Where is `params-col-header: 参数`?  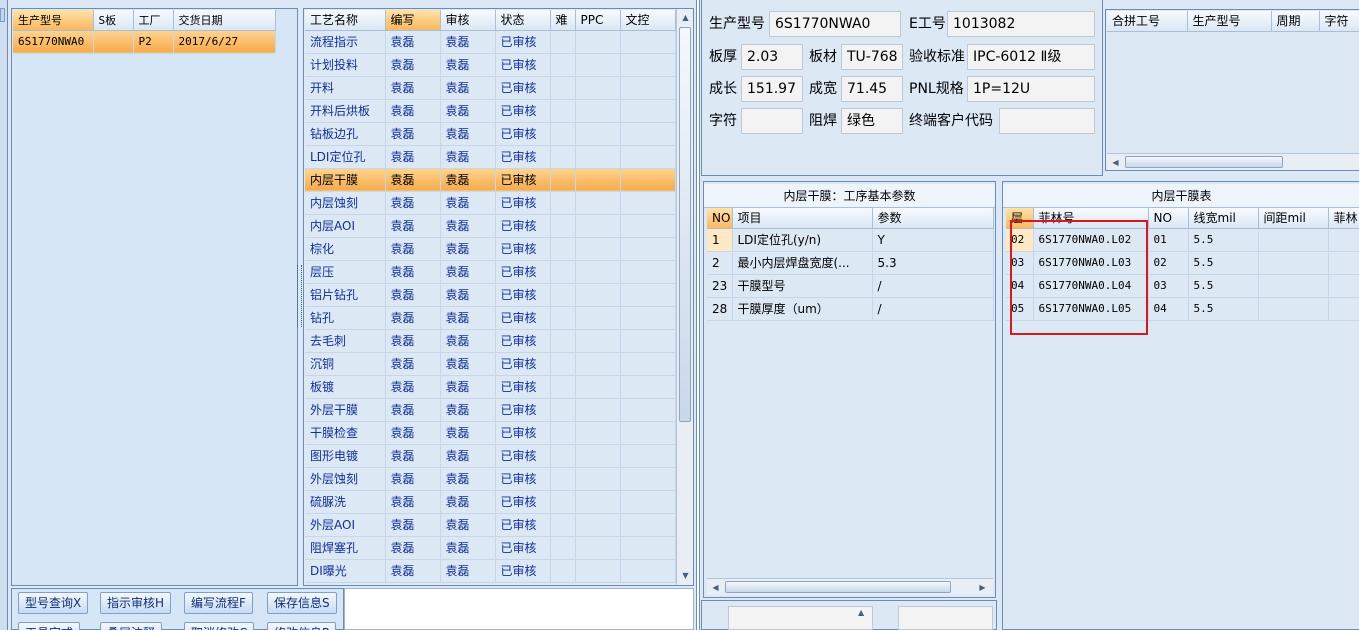
params-col-header: 参数 is located at coordinates (933, 218).